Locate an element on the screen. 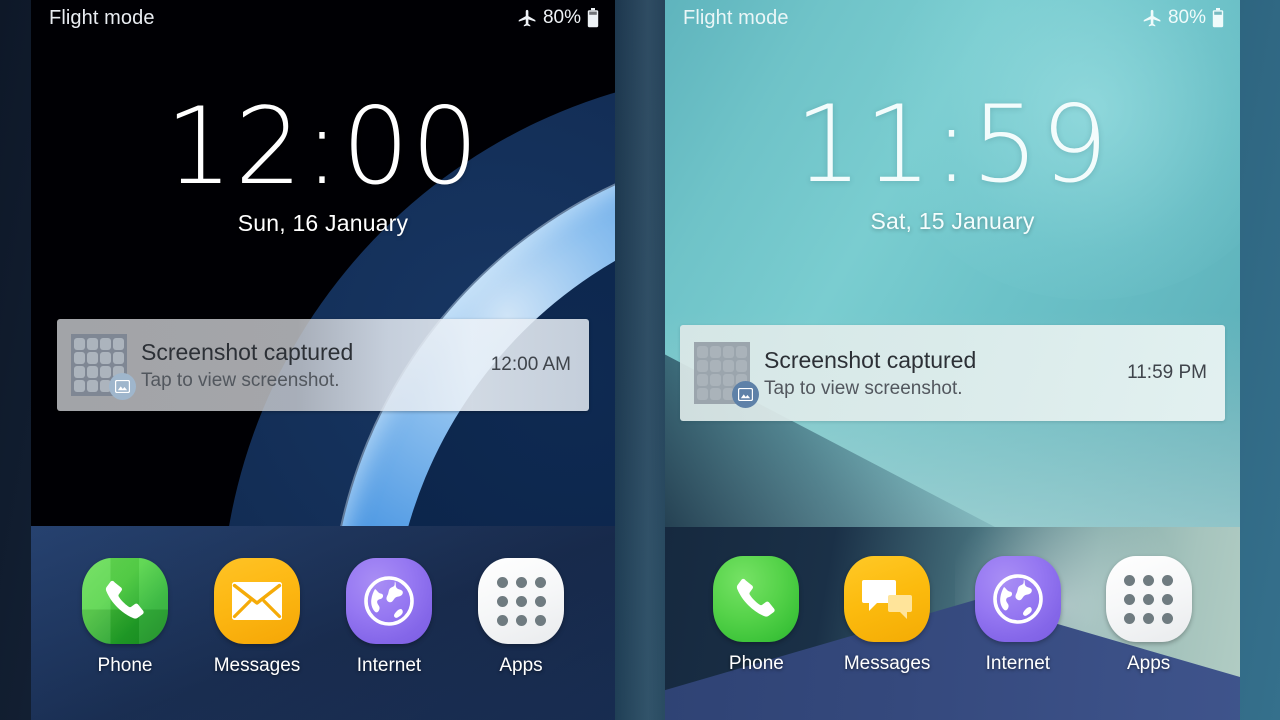 The height and width of the screenshot is (720, 1280). right-status-bar: Flight mode 80% is located at coordinates (952, 18).